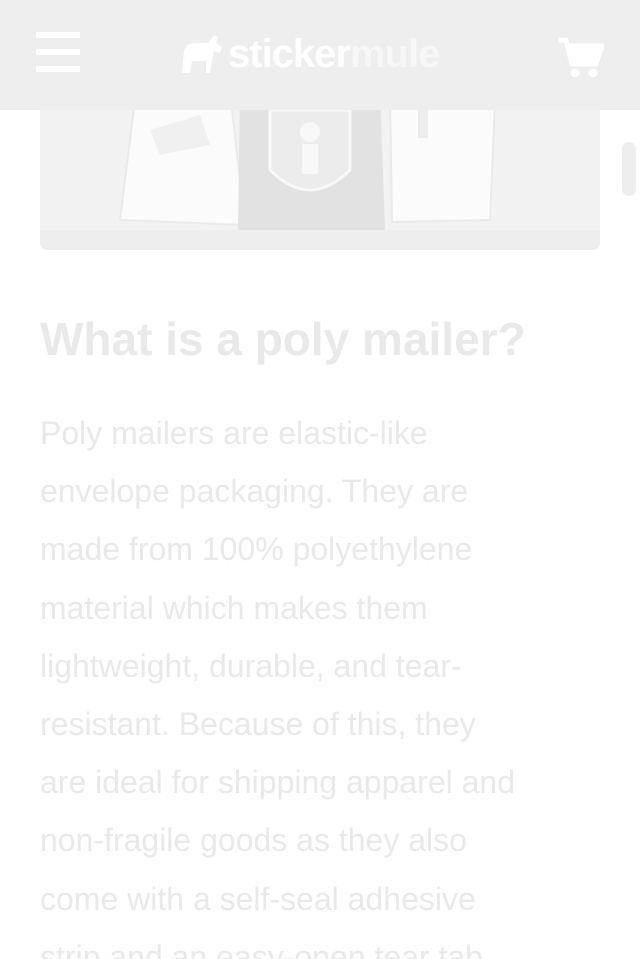  I want to click on paragraph-line: lightweight, durable, and tear-, so click(251, 665).